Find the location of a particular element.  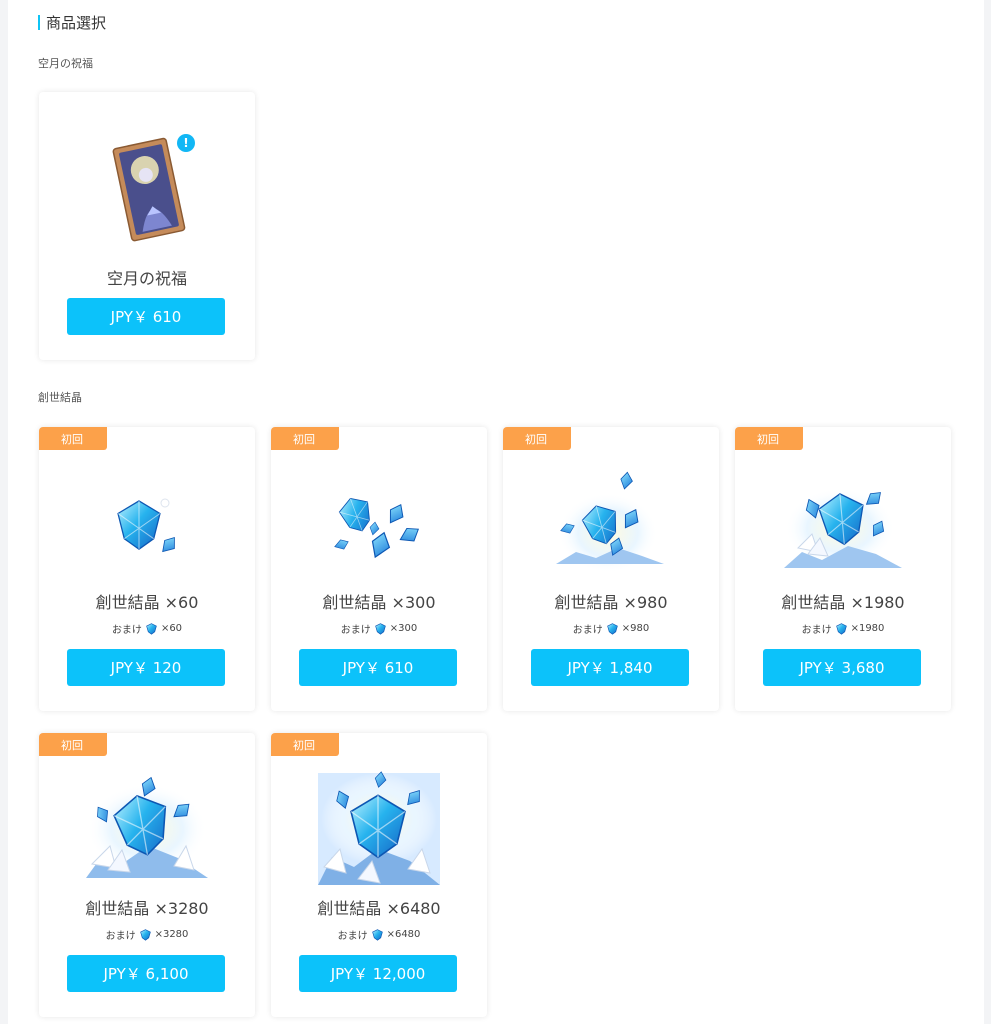

product-card-crystal-1980: 初回 創世結晶 ×1980 おまけ ×1980 JPY￥ 3,680 is located at coordinates (843, 569).